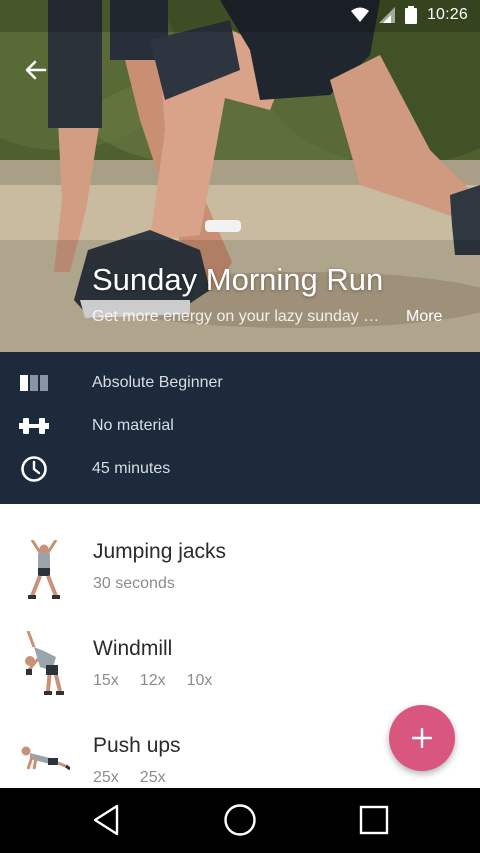  Describe the element at coordinates (240, 469) in the screenshot. I see `info-row-duration: 45 minutes` at that location.